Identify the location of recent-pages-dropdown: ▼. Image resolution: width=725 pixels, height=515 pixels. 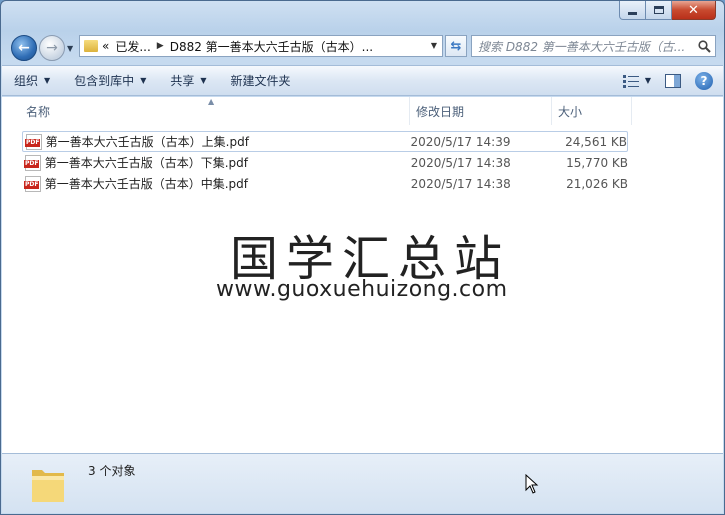
(70, 48).